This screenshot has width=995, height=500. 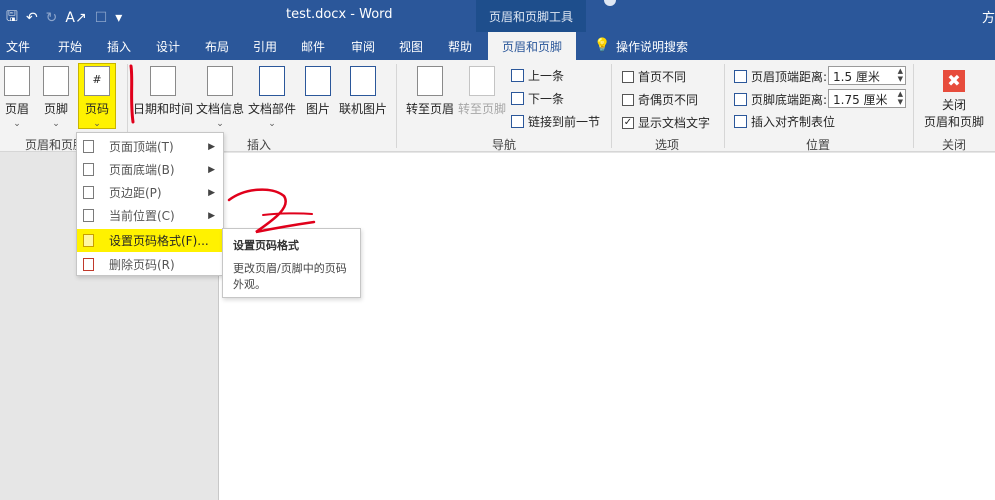 What do you see at coordinates (628, 122) in the screenshot?
I see `checkmark-icon: ✓` at bounding box center [628, 122].